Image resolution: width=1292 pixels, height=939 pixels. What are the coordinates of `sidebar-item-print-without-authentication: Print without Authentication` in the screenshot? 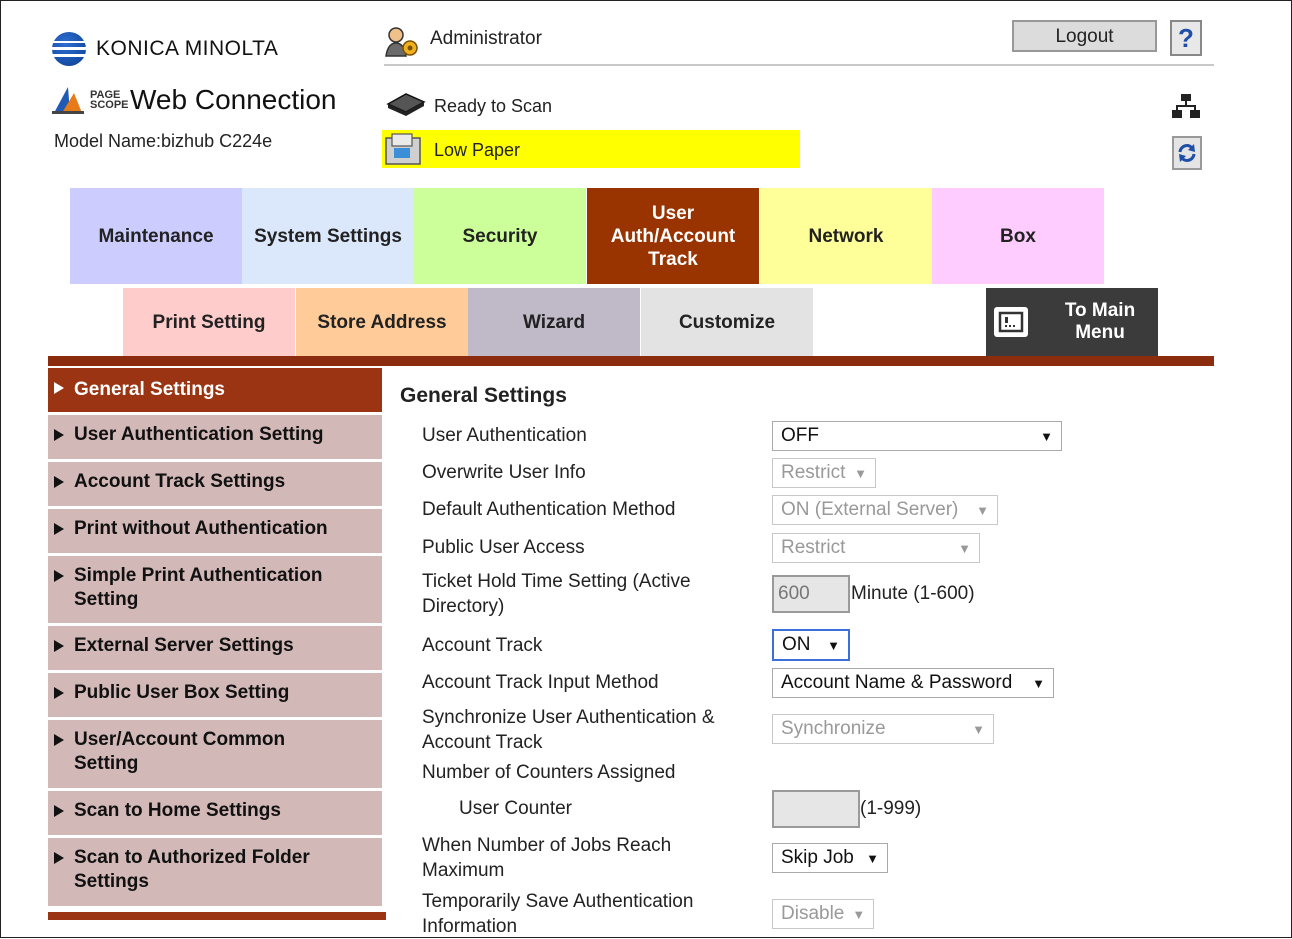 It's located at (215, 531).